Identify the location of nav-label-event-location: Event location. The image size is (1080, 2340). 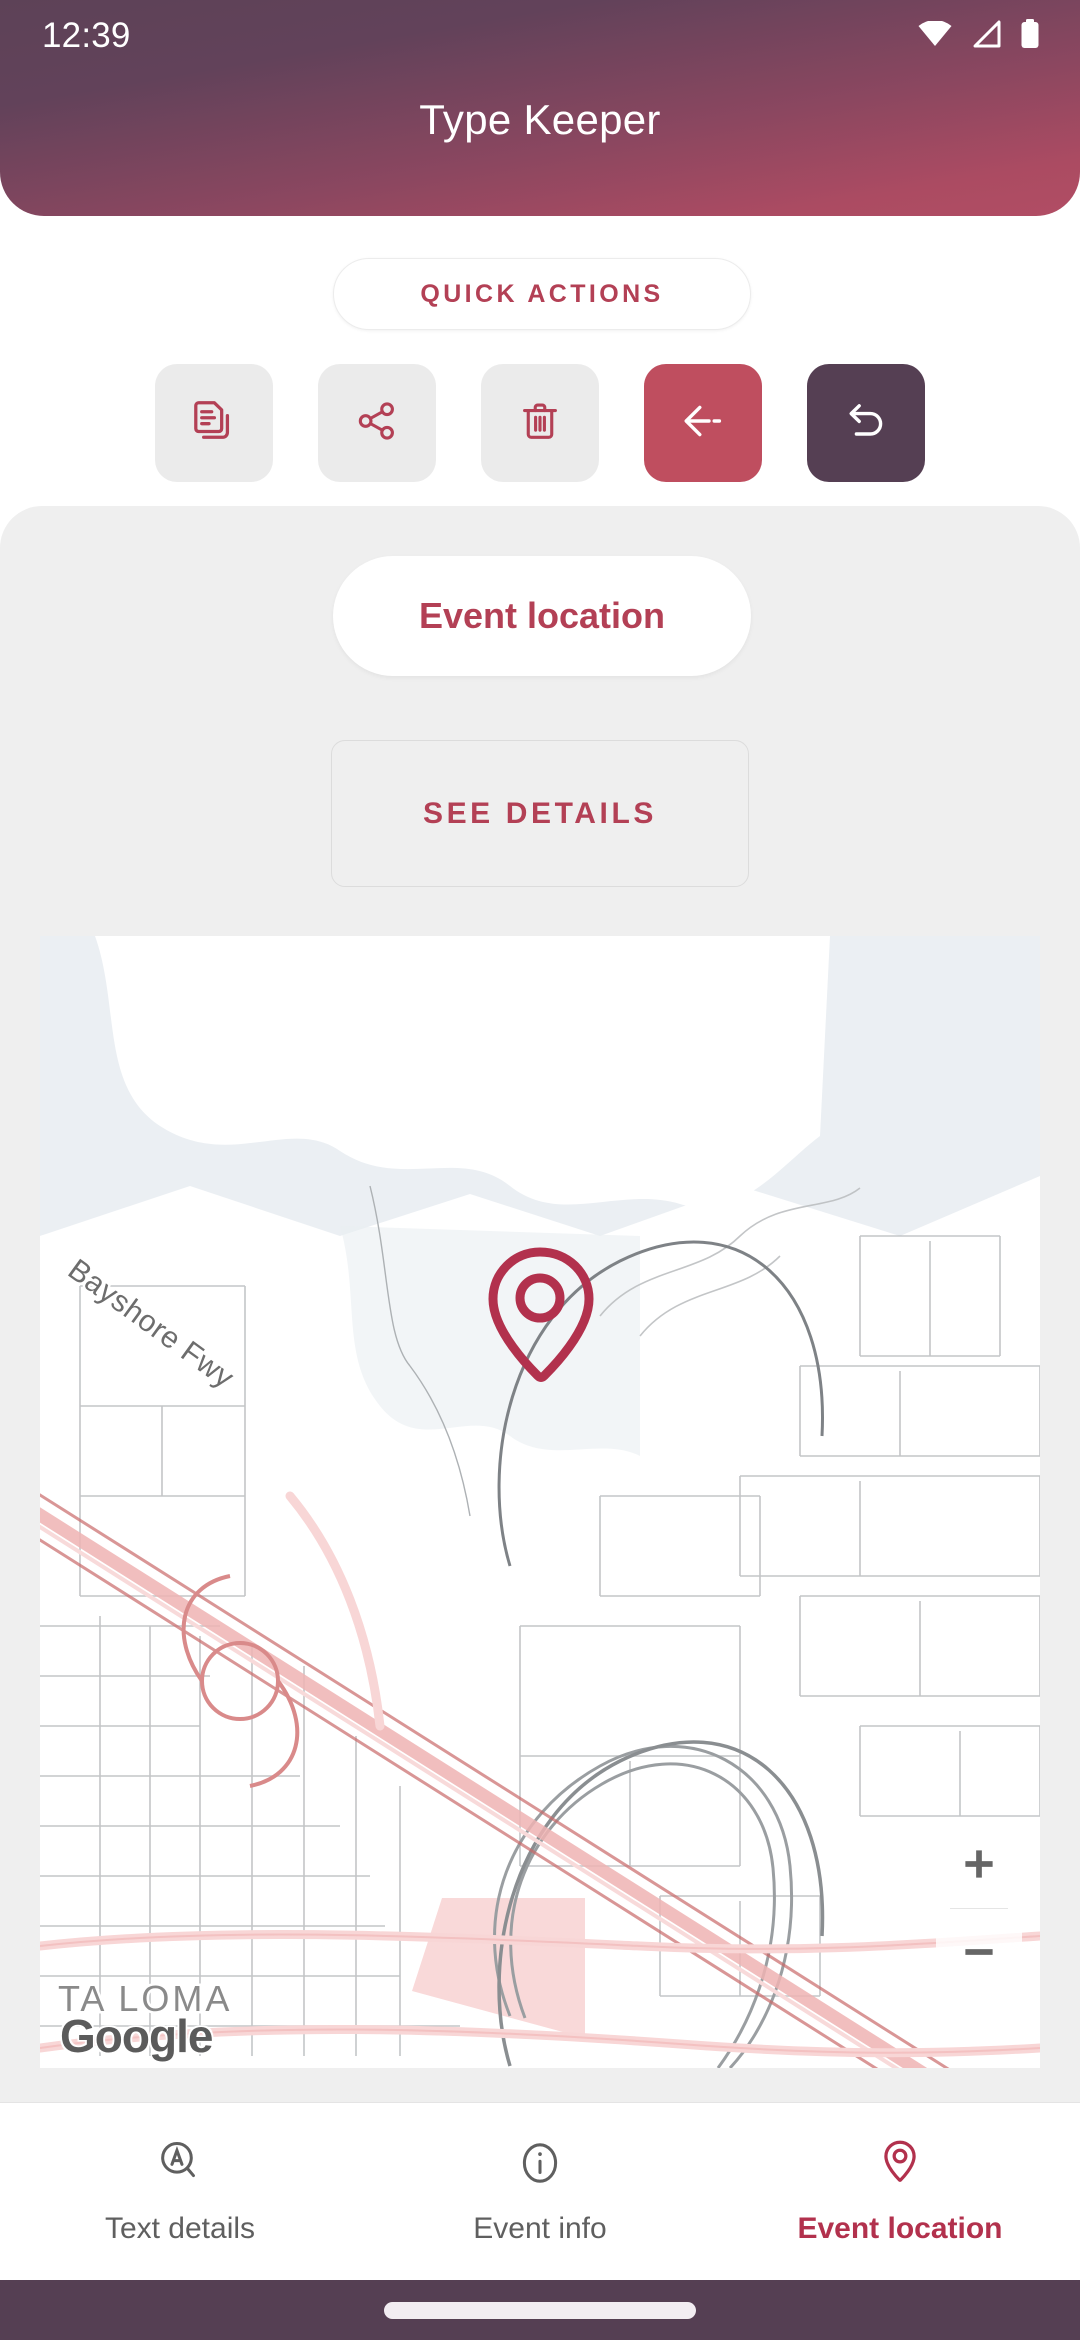
(900, 2228).